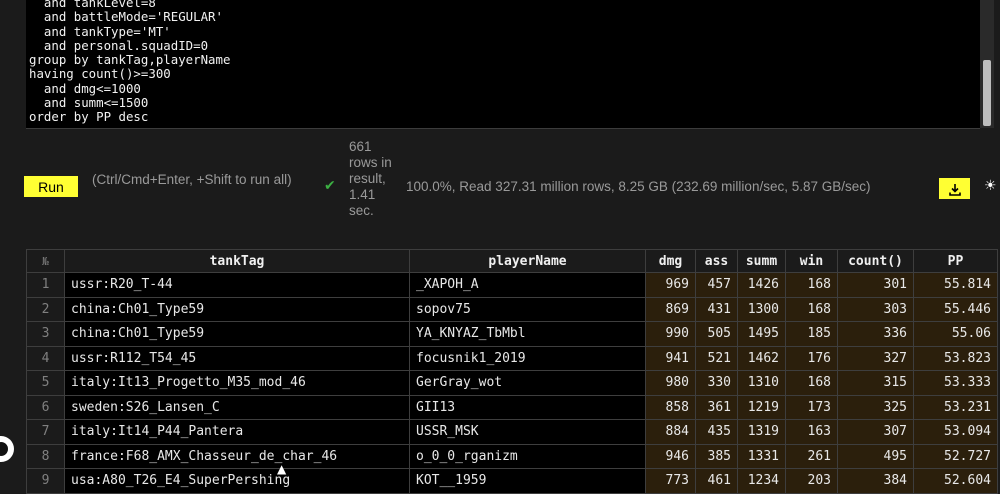 This screenshot has height=494, width=1000. What do you see at coordinates (527, 407) in the screenshot?
I see `table-cell: GII13` at bounding box center [527, 407].